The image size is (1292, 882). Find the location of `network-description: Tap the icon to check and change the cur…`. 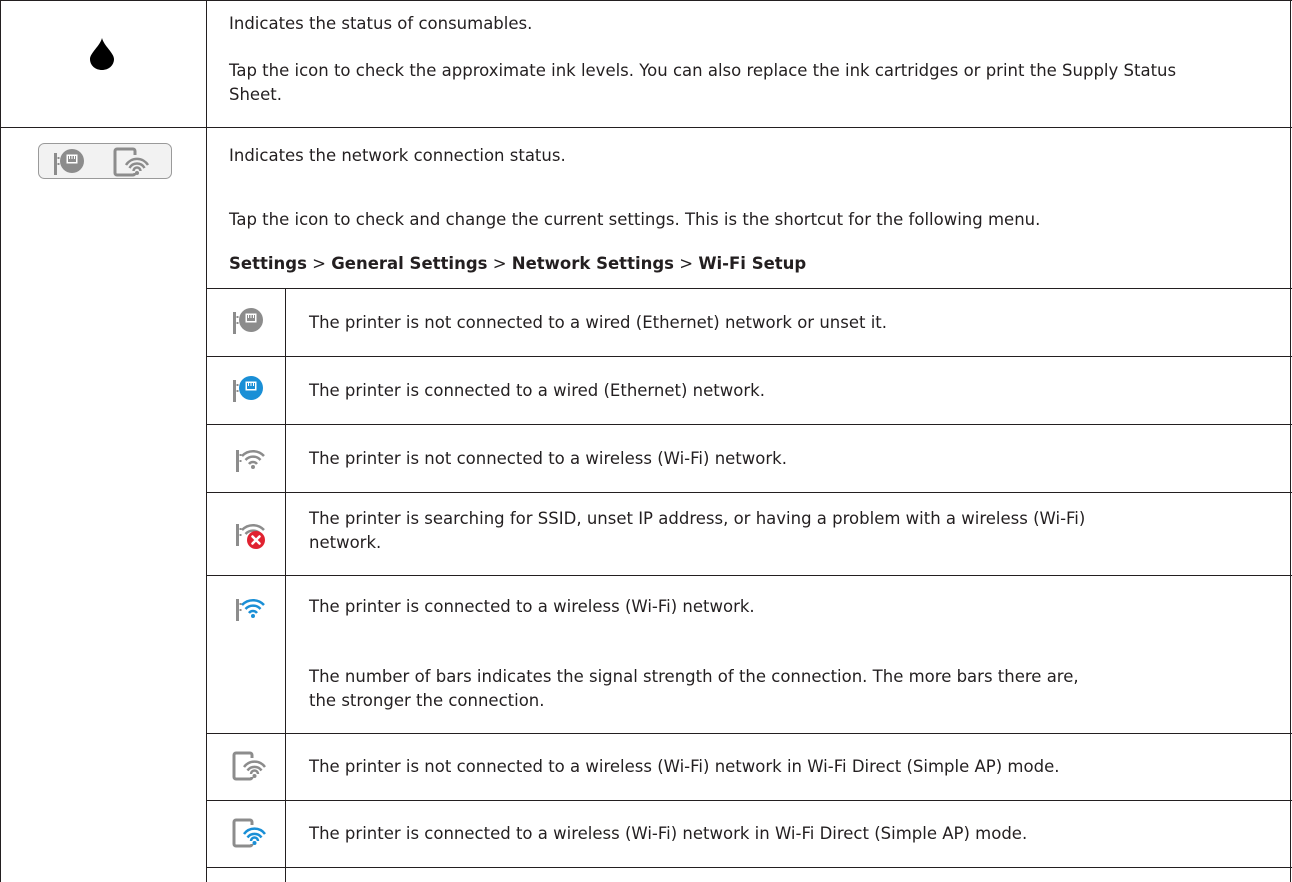

network-description: Tap the icon to check and change the cur… is located at coordinates (635, 219).